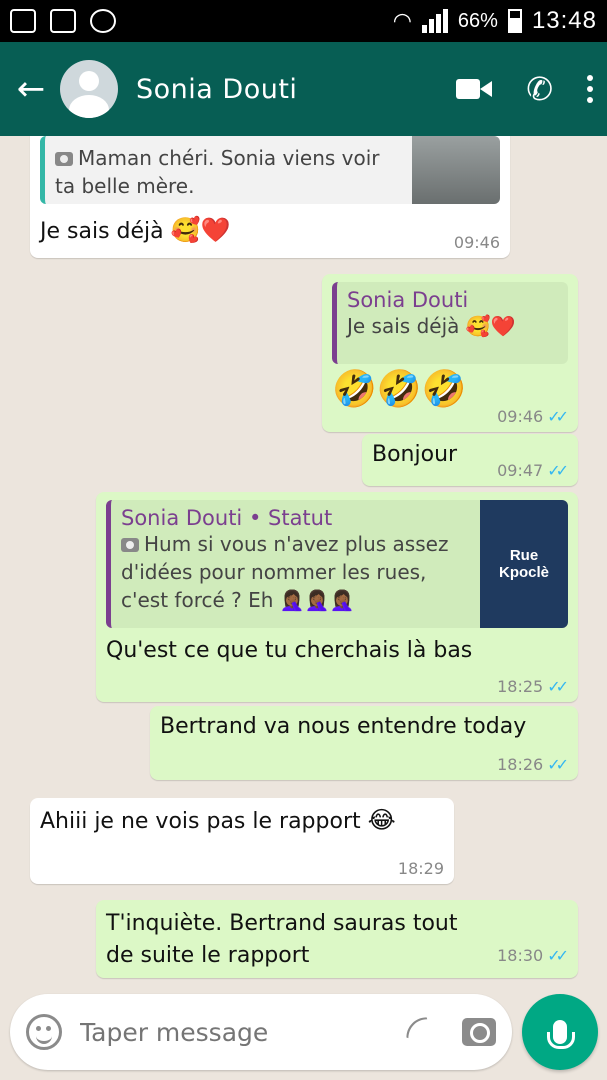 The width and height of the screenshot is (607, 1080). Describe the element at coordinates (564, 20) in the screenshot. I see `clock: 13:48` at that location.